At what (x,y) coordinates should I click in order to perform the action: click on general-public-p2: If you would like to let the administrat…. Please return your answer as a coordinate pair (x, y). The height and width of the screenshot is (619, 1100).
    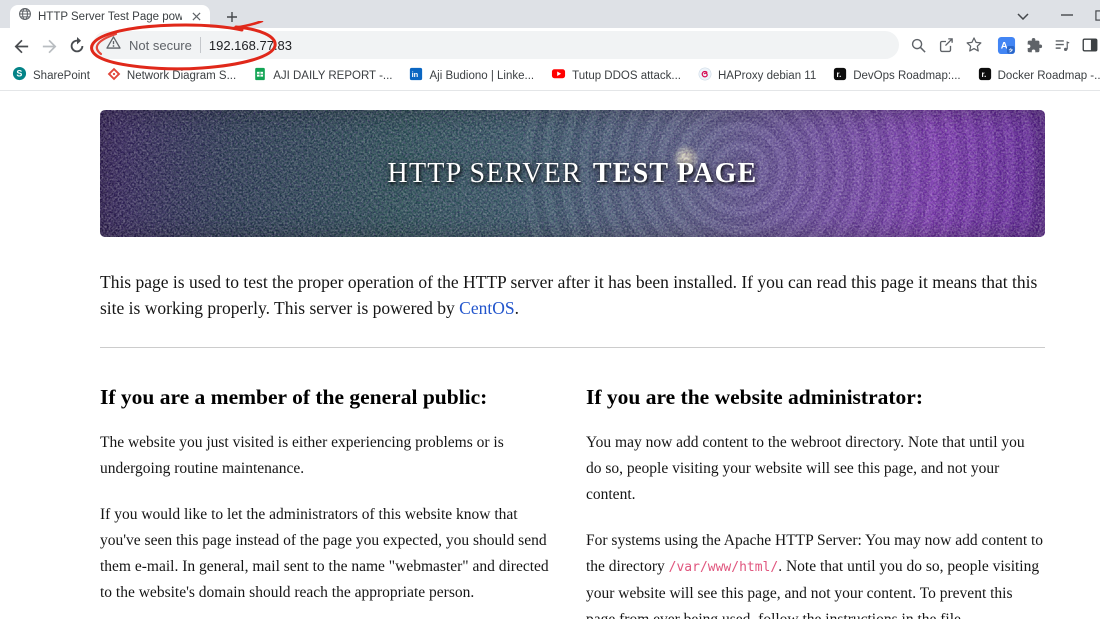
    Looking at the image, I should click on (324, 553).